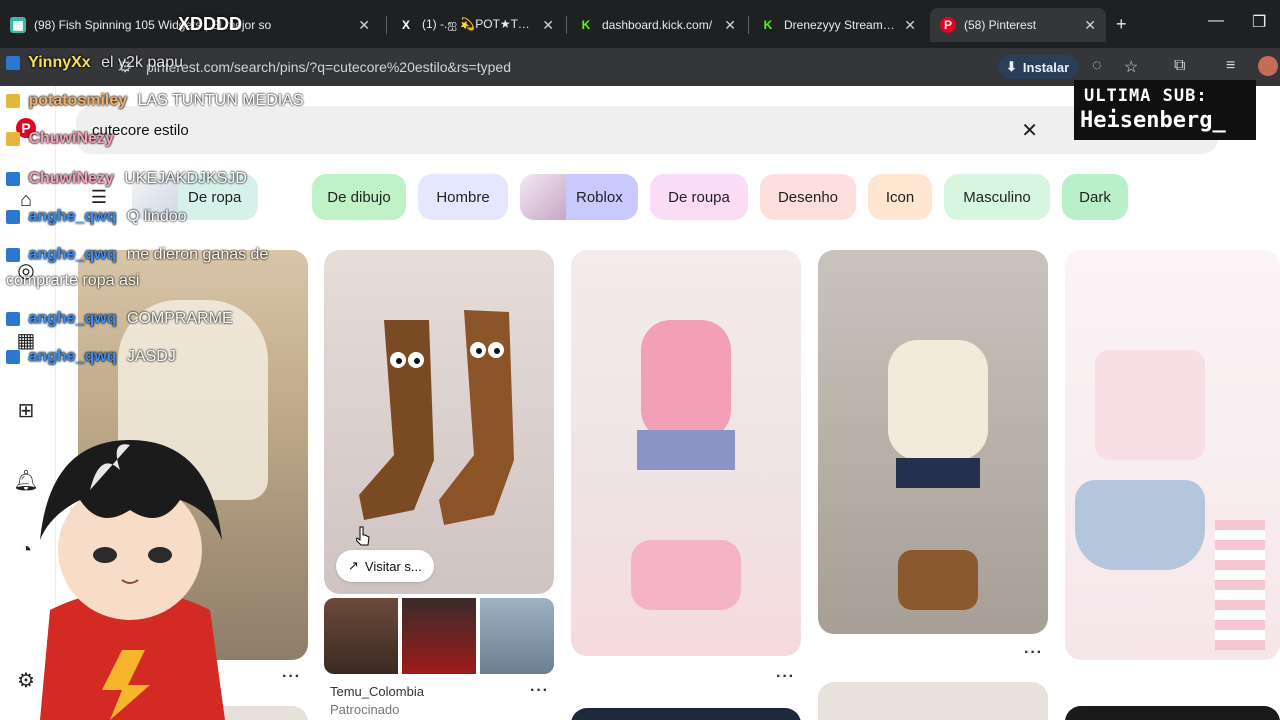 The image size is (1280, 720). Describe the element at coordinates (405, 25) in the screenshot. I see `x-logo-icon: X` at that location.